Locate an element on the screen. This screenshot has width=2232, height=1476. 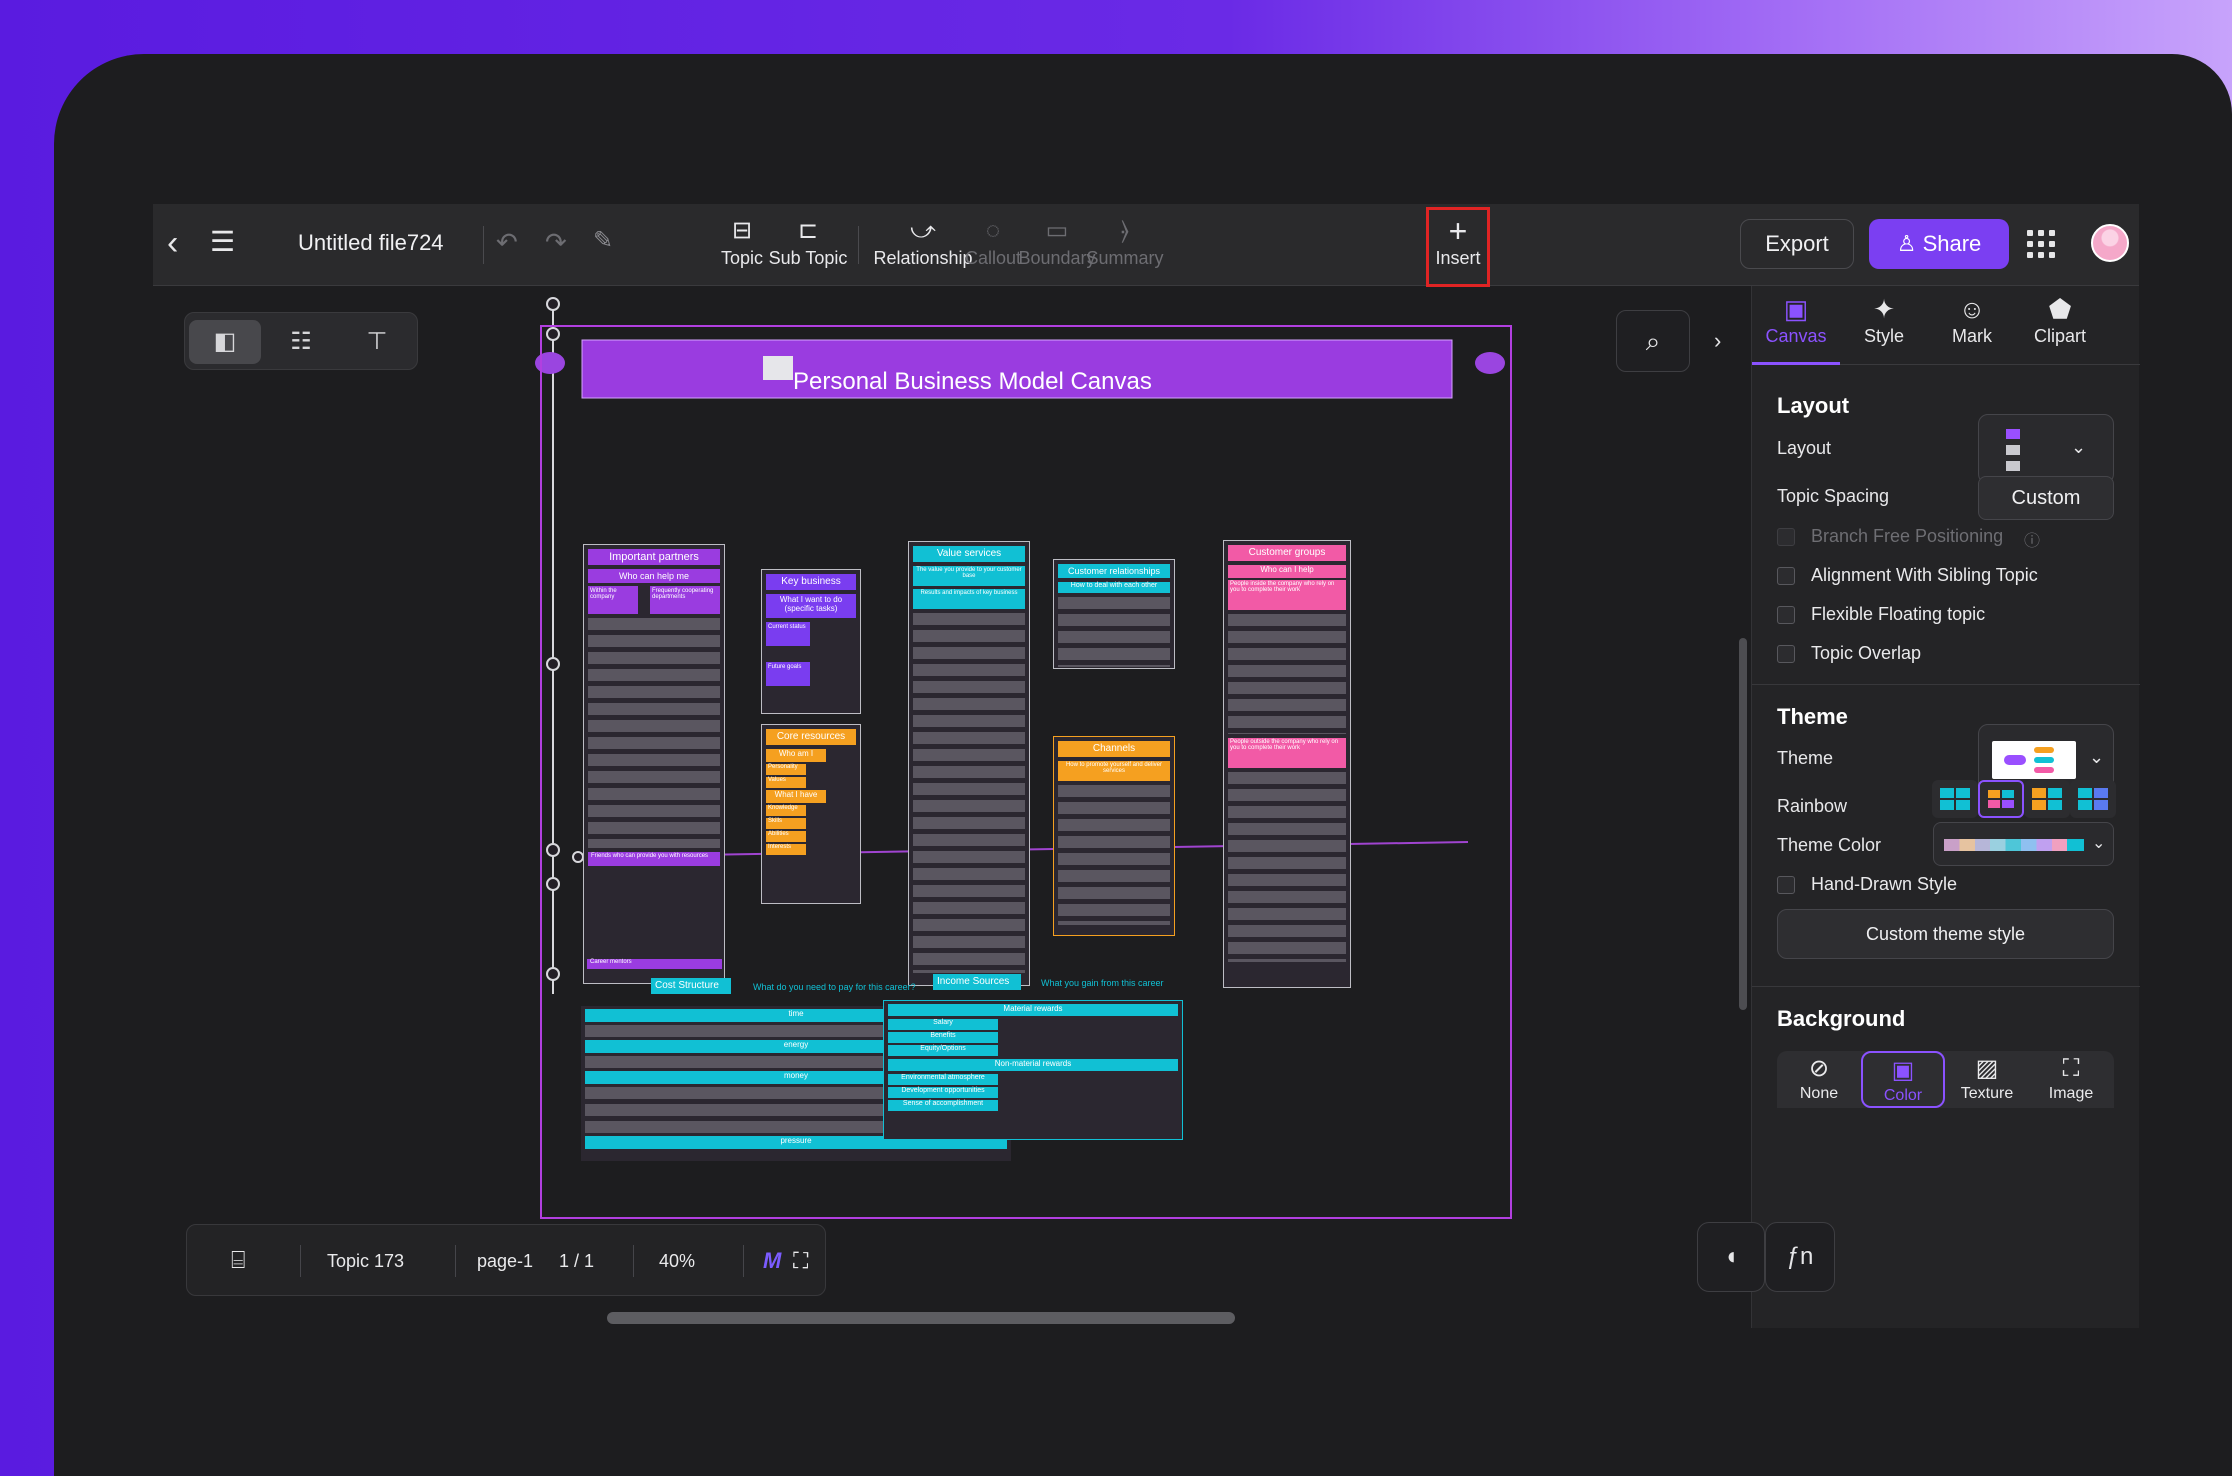
export-button: Export is located at coordinates (1797, 244).